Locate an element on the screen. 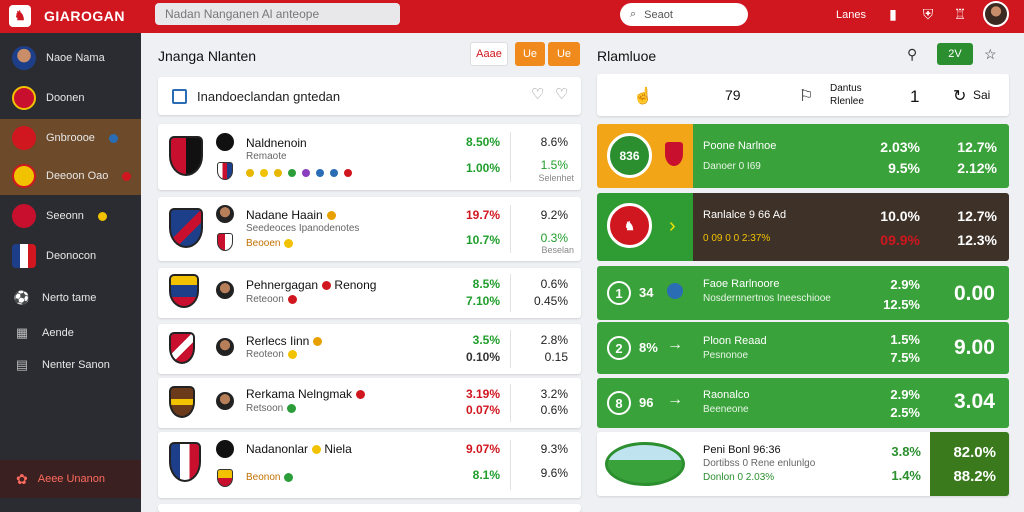  filter-bar: Inandoeclandan gntedan ♡ ♡ is located at coordinates (369, 96).